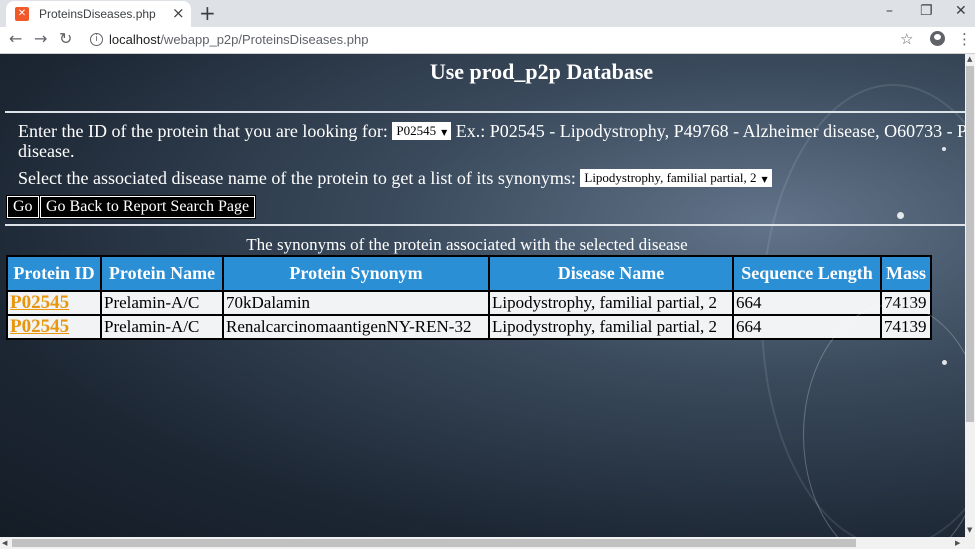 Image resolution: width=975 pixels, height=549 pixels. What do you see at coordinates (147, 207) in the screenshot?
I see `back-to-report-search-button: Go Back to Report Search Page` at bounding box center [147, 207].